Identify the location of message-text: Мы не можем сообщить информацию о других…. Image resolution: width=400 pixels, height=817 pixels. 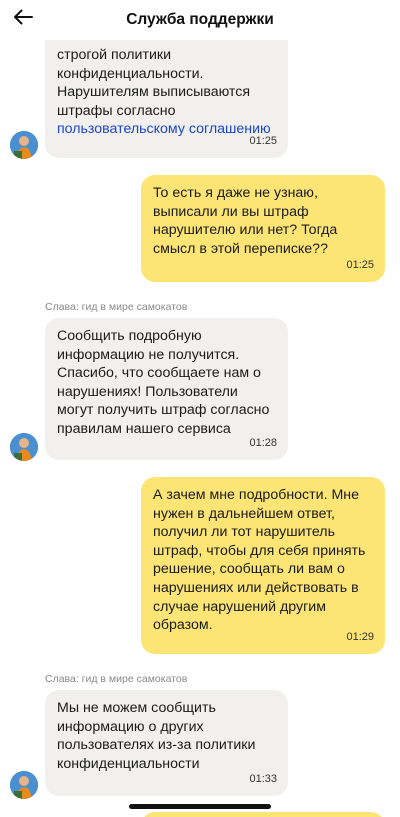
(156, 736).